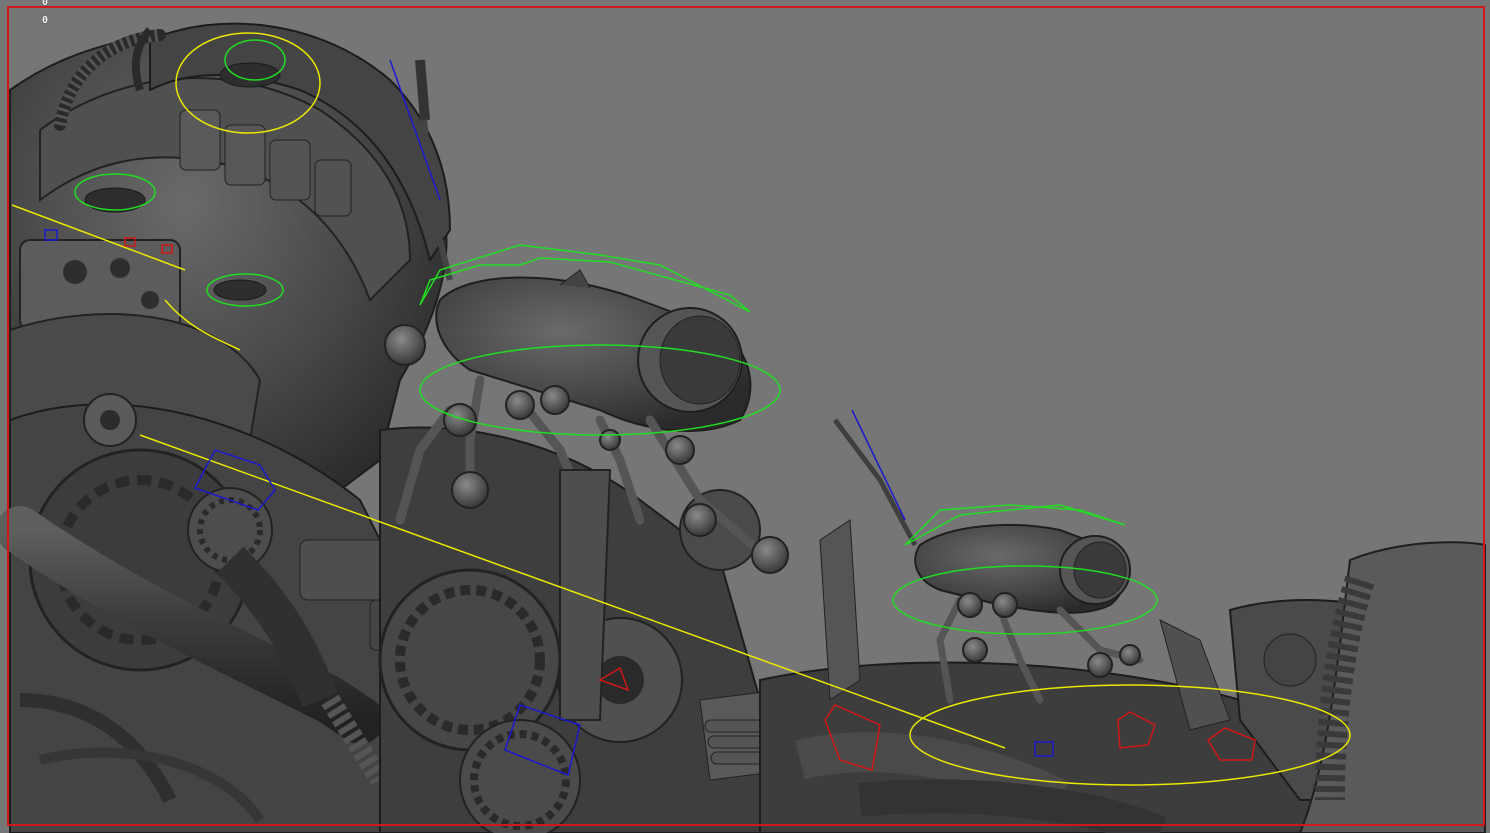 This screenshot has height=833, width=1490. Describe the element at coordinates (45, 20) in the screenshot. I see `hud-readout-2: 0` at that location.